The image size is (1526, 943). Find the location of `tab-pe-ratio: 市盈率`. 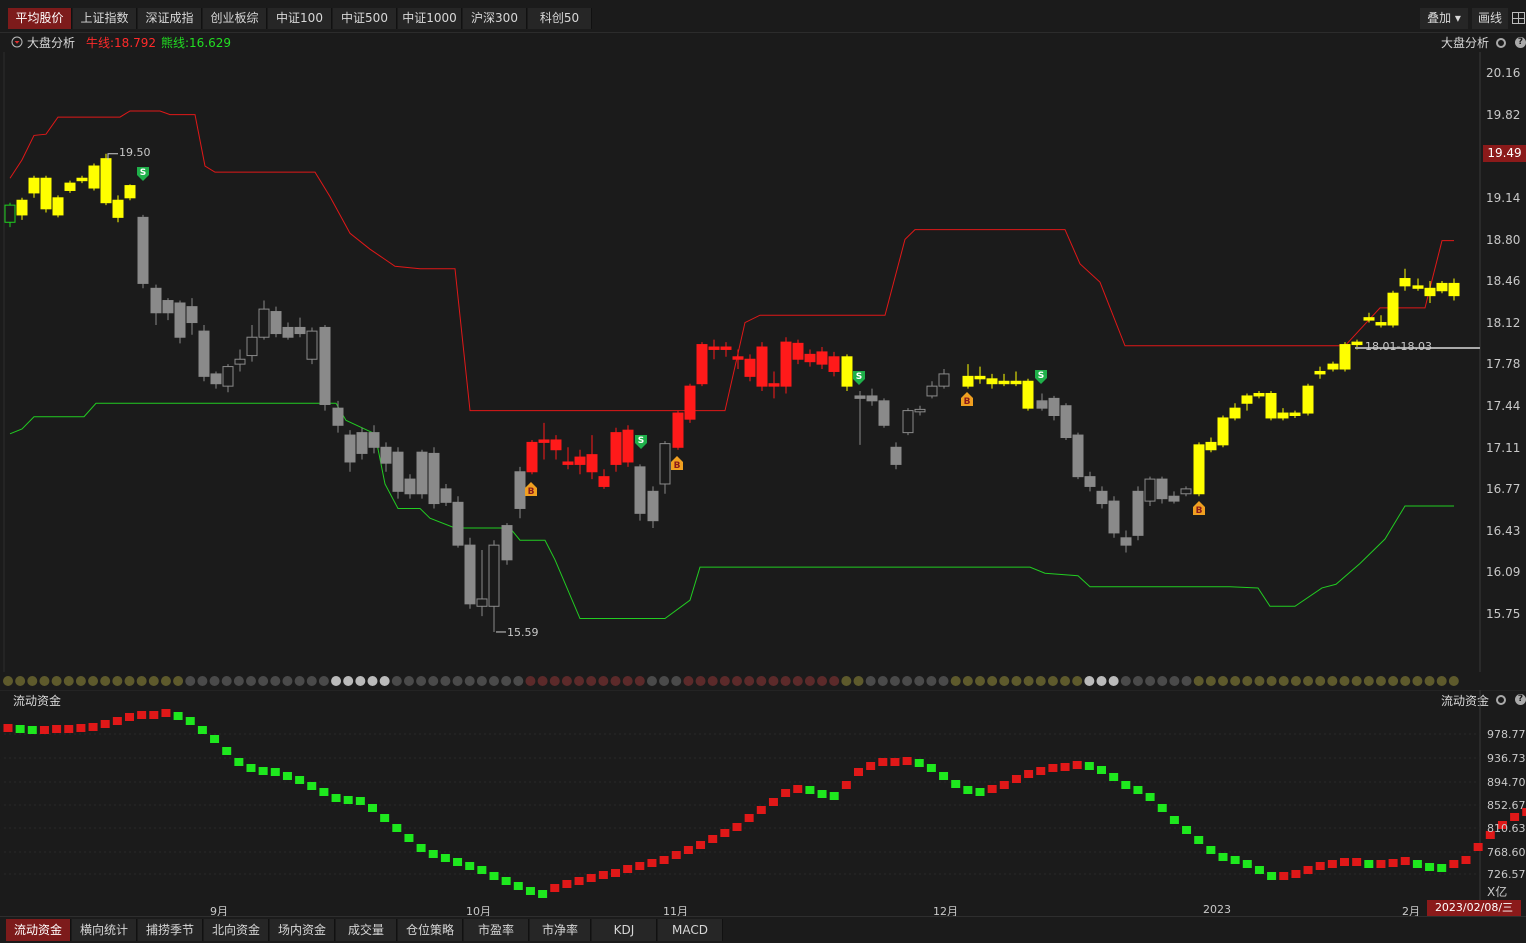

tab-pe-ratio: 市盈率 is located at coordinates (496, 930).